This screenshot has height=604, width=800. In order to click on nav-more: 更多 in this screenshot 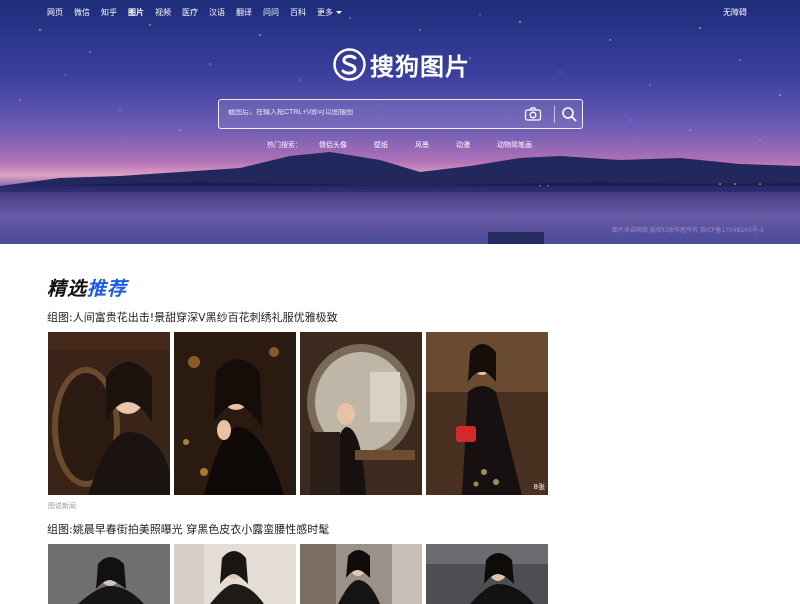, I will do `click(329, 14)`.